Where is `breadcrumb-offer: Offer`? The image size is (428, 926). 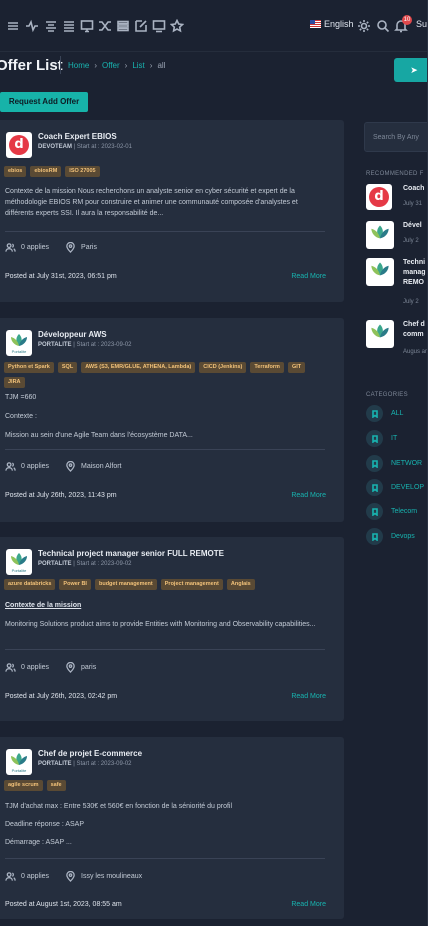
breadcrumb-offer: Offer is located at coordinates (111, 65).